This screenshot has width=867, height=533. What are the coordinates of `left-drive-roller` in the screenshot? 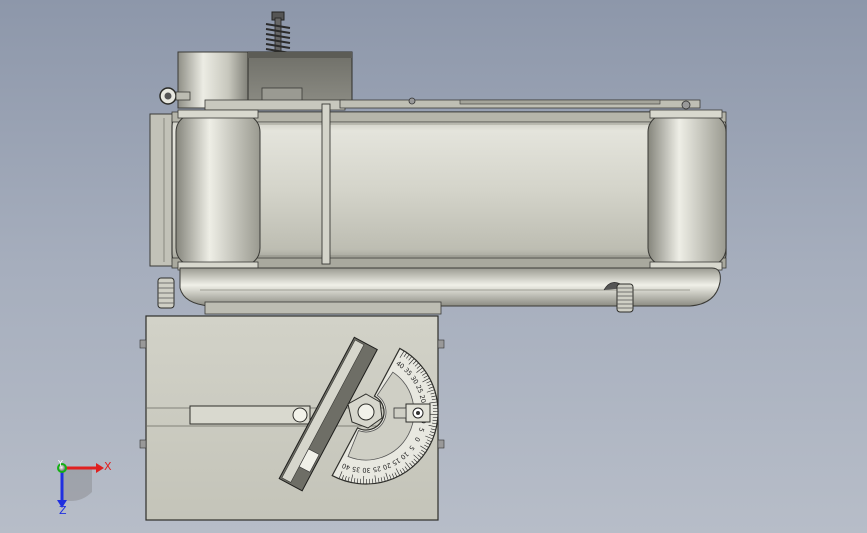 It's located at (218, 190).